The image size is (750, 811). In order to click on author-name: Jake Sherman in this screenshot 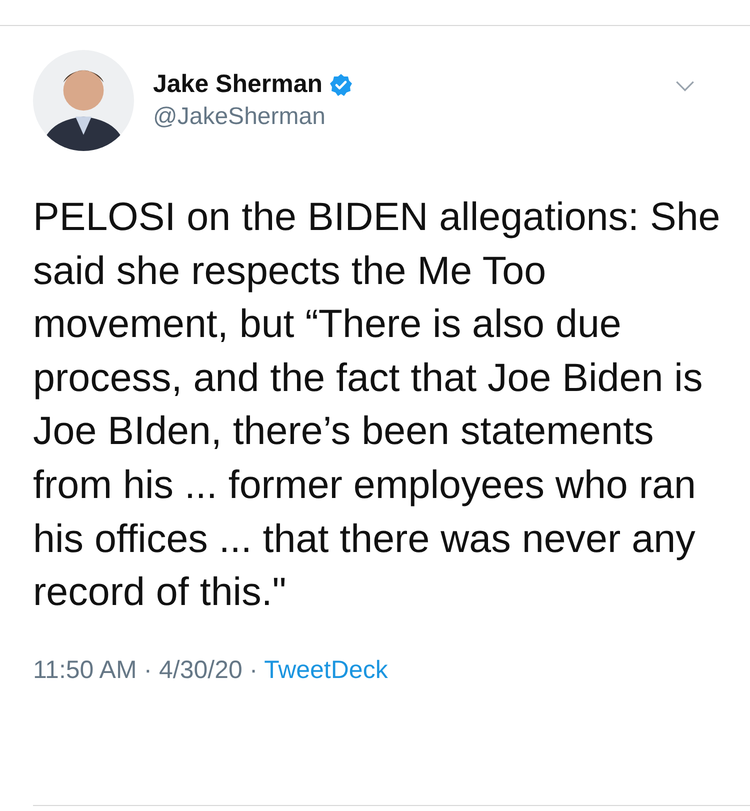, I will do `click(238, 84)`.